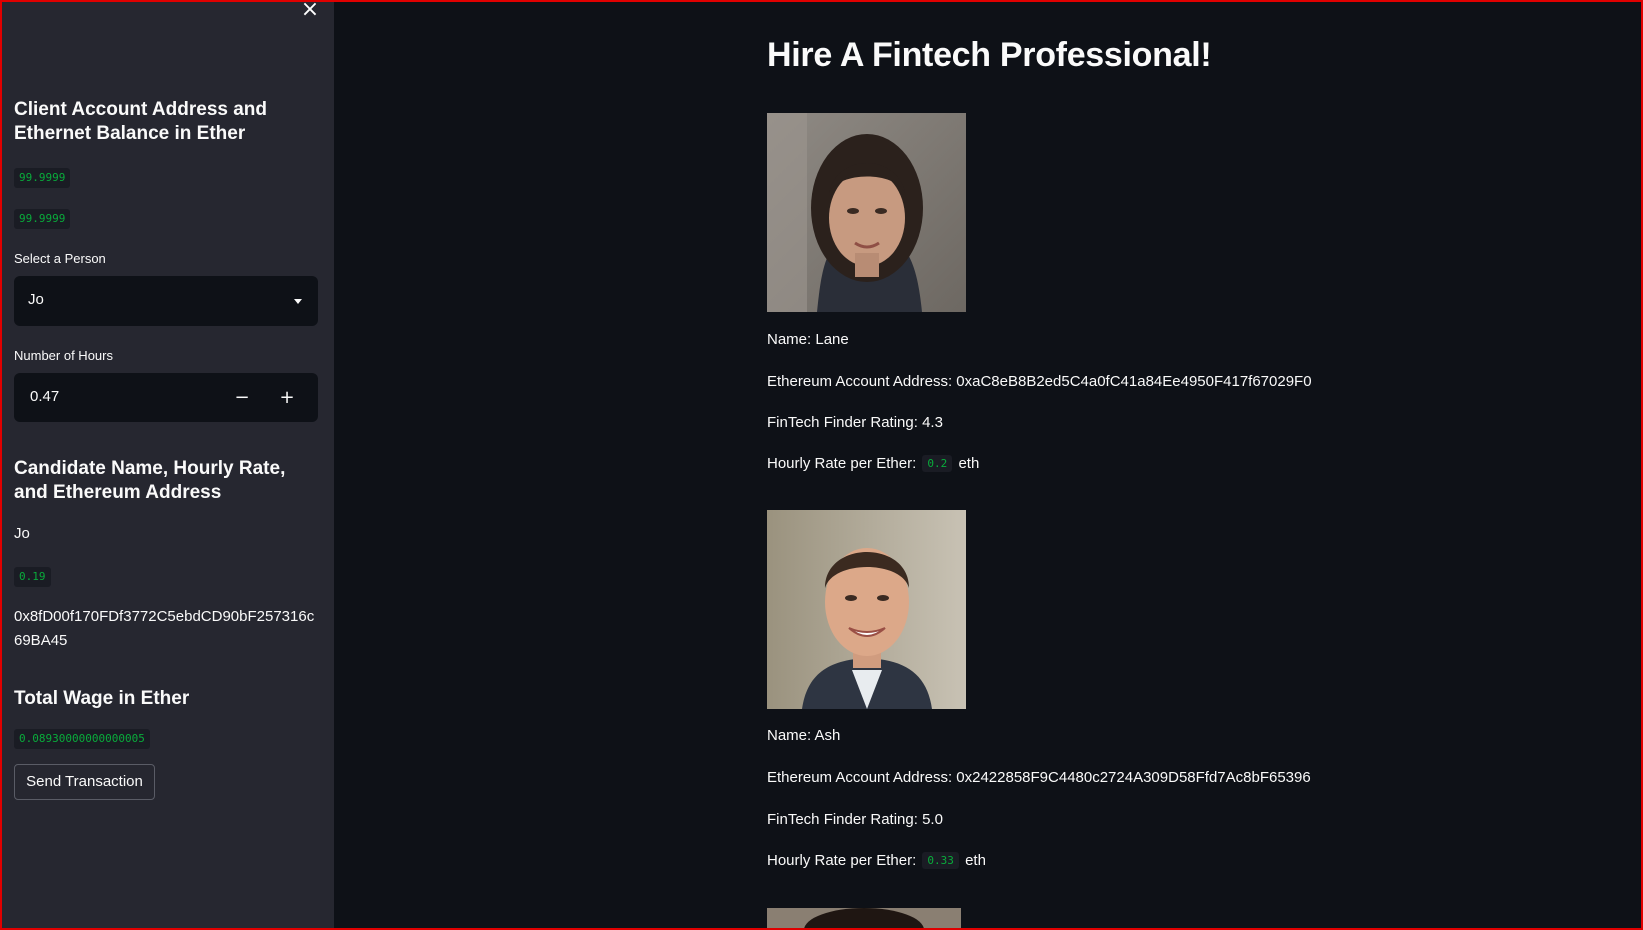 This screenshot has height=930, width=1643. What do you see at coordinates (32, 577) in the screenshot?
I see `candidate-rate: 0.19` at bounding box center [32, 577].